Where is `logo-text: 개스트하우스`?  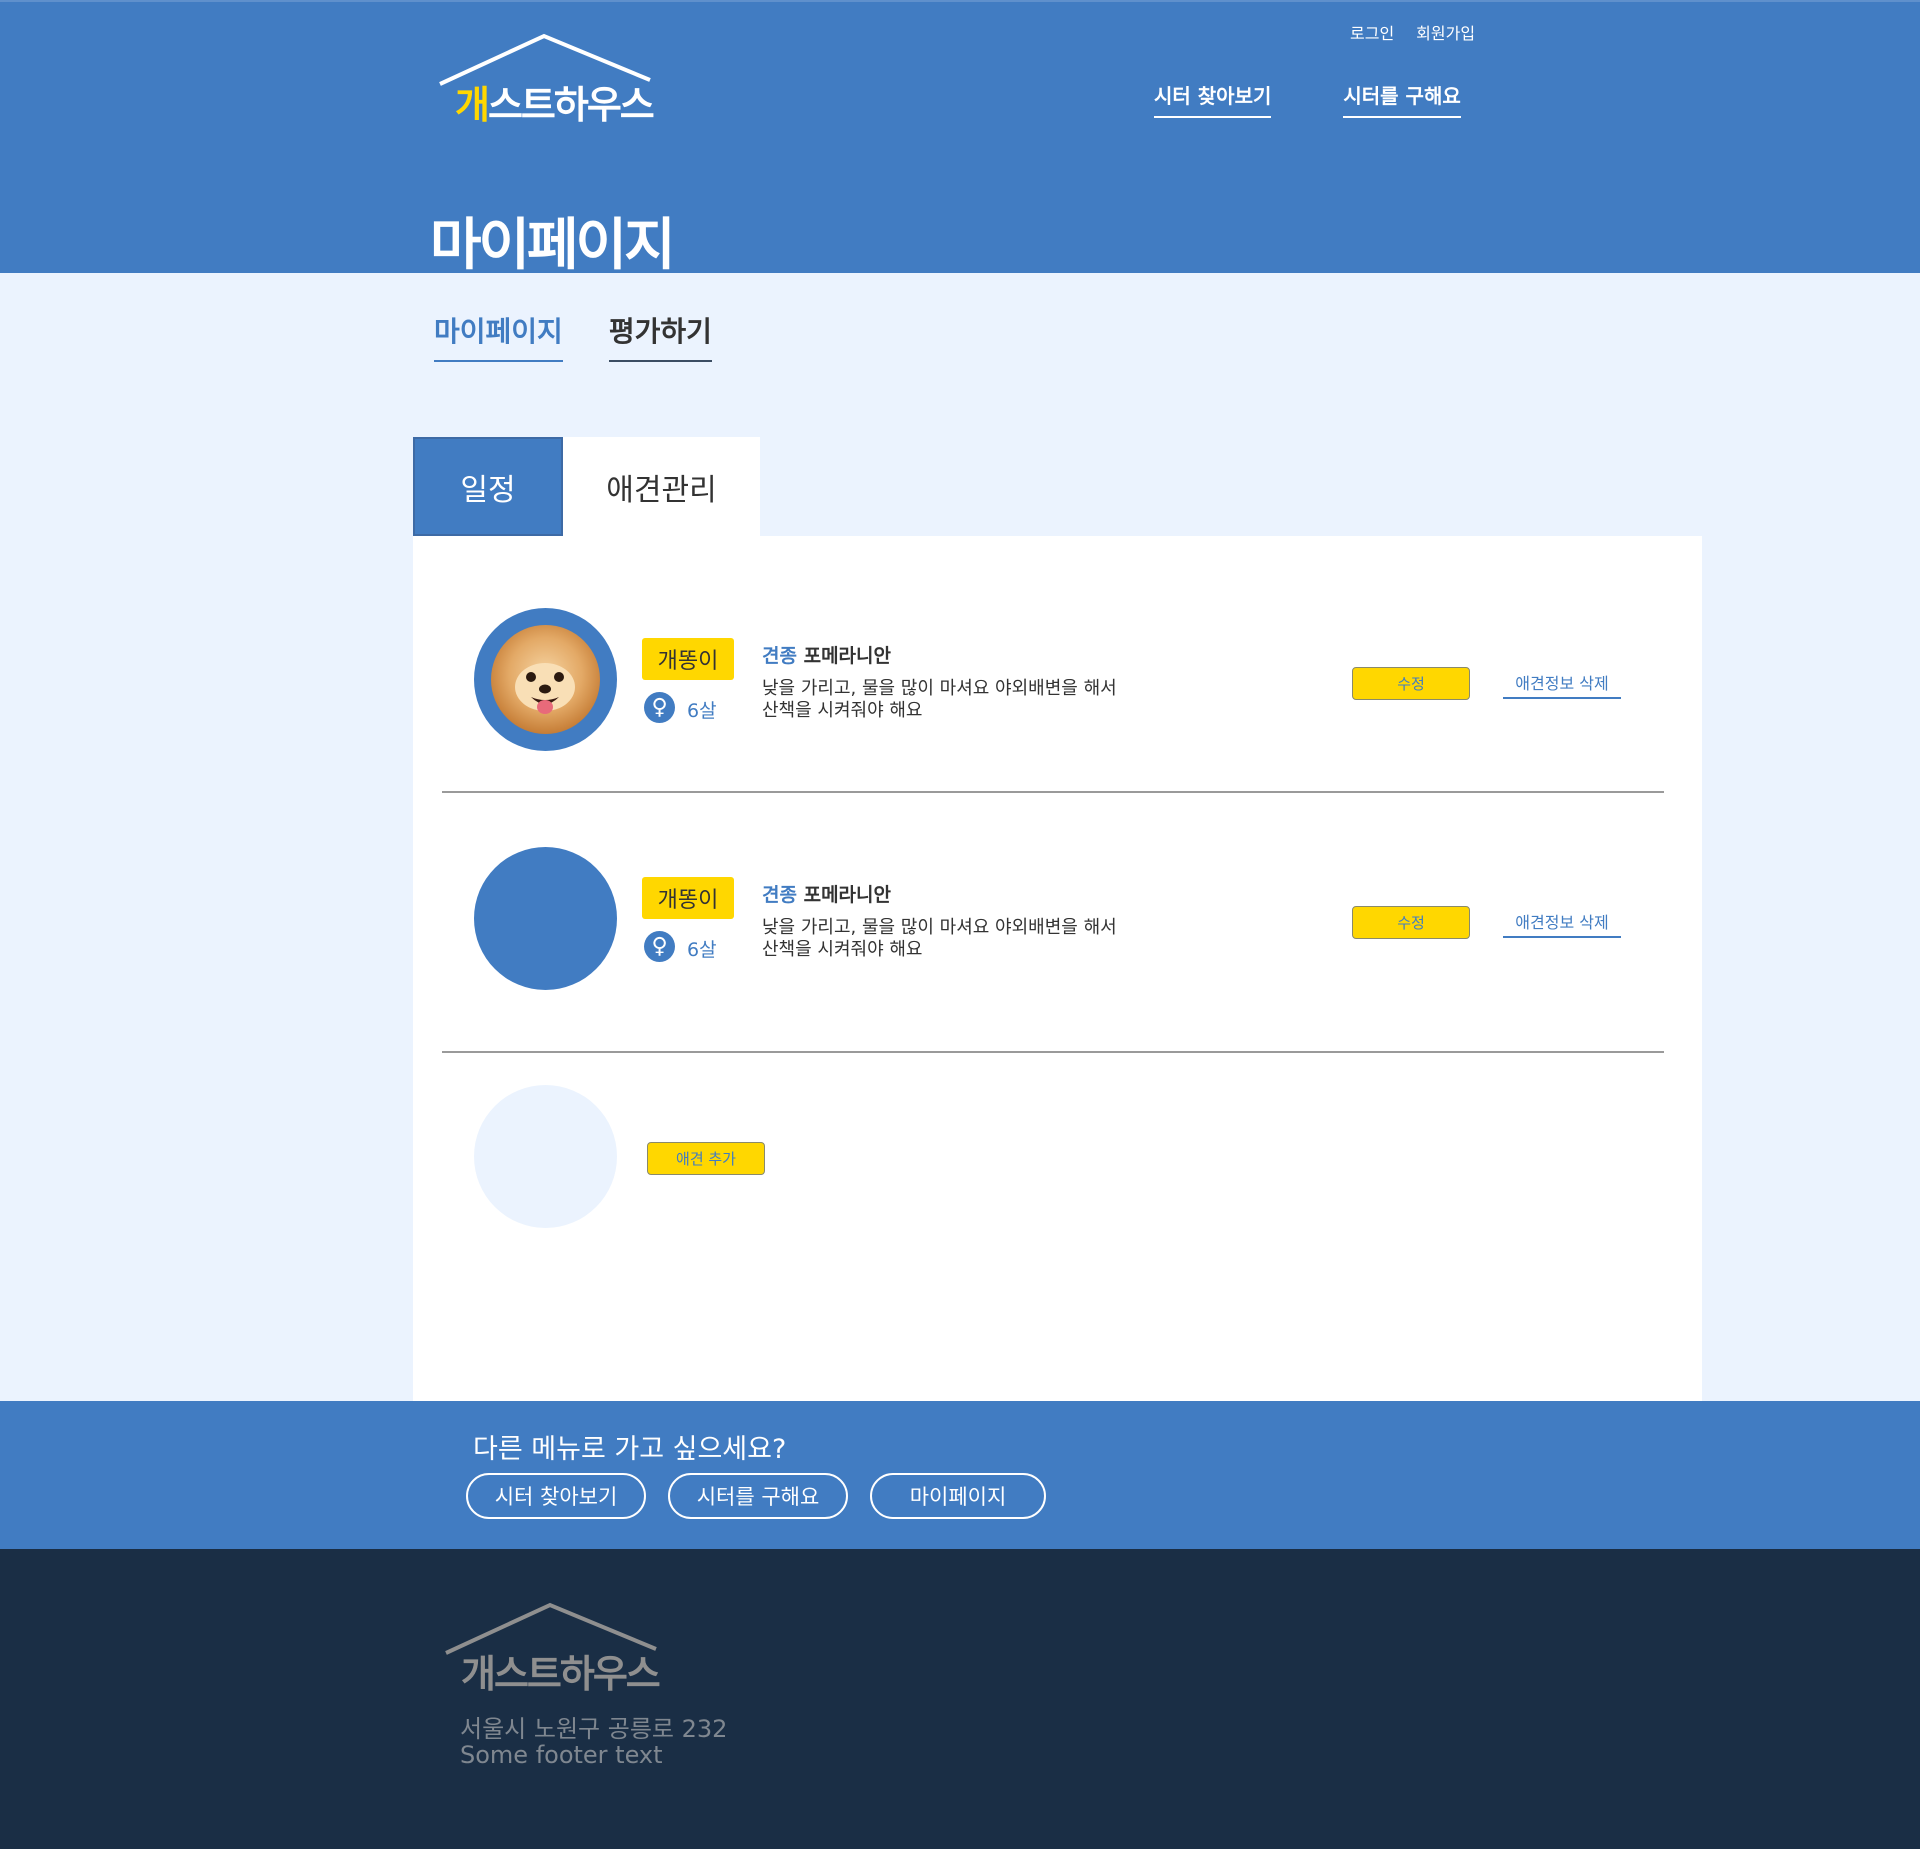 logo-text: 개스트하우스 is located at coordinates (555, 105).